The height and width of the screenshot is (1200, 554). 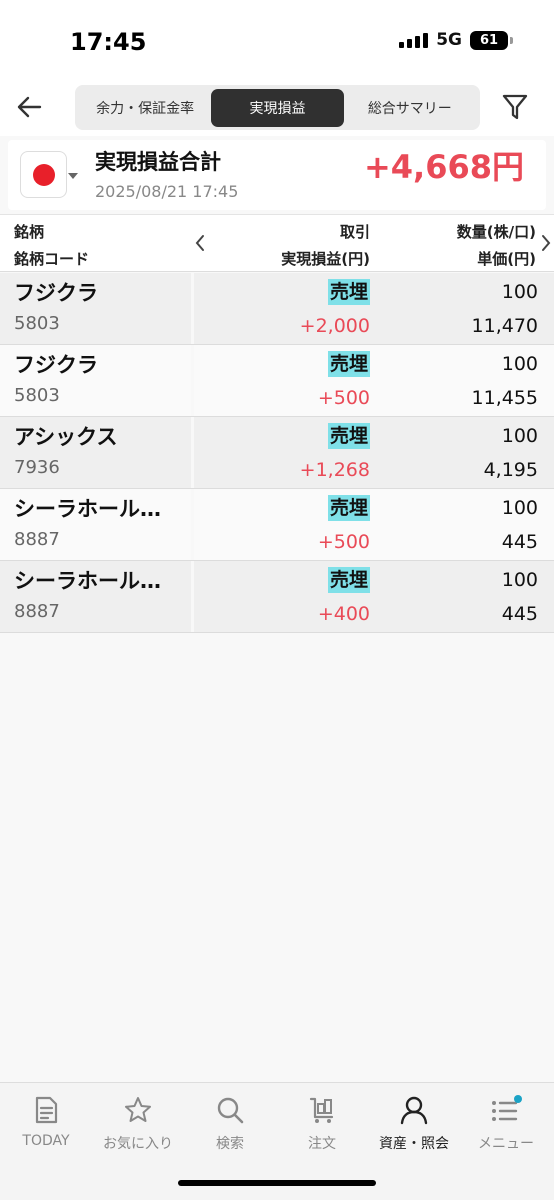 I want to click on row-right-cell: 売埋 +2,000 100 11,470, so click(x=374, y=308).